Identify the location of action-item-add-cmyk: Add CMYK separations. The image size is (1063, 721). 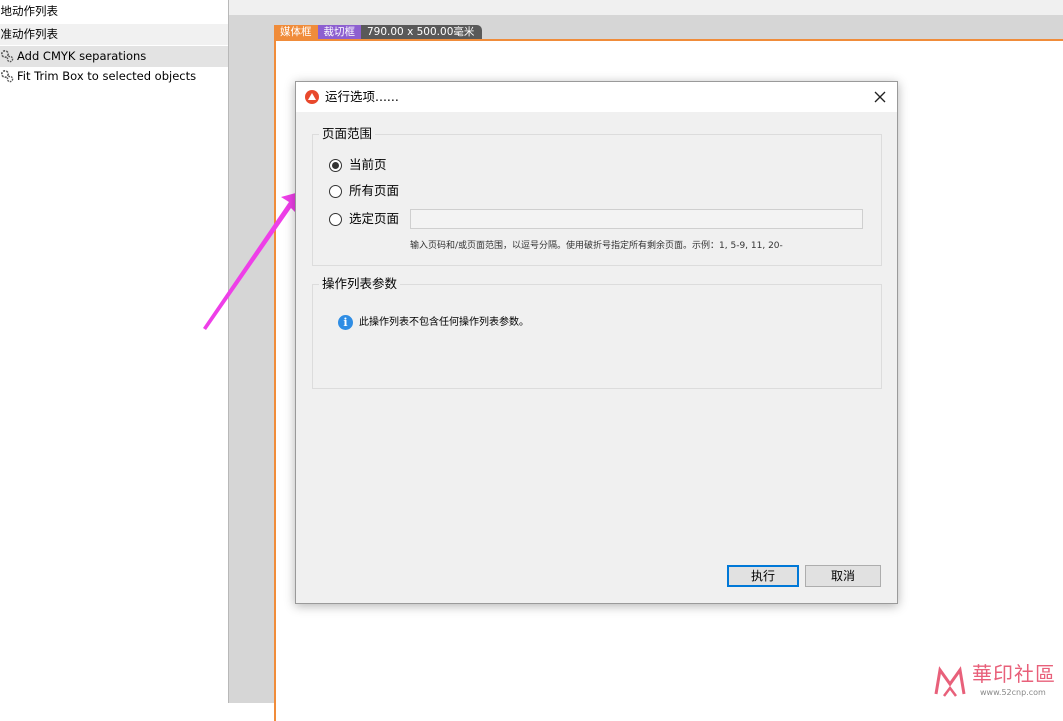
(114, 56).